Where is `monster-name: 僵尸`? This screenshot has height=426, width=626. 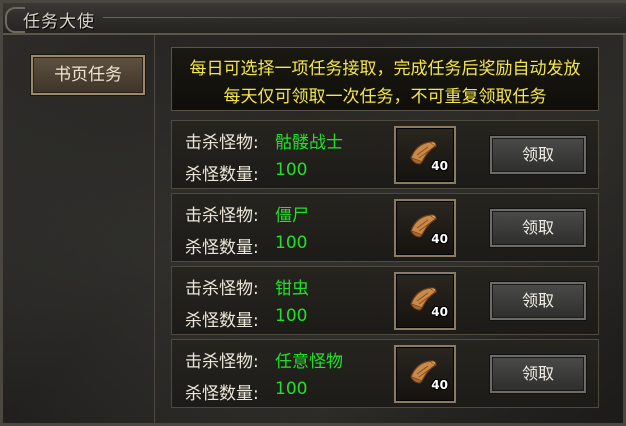 monster-name: 僵尸 is located at coordinates (292, 216).